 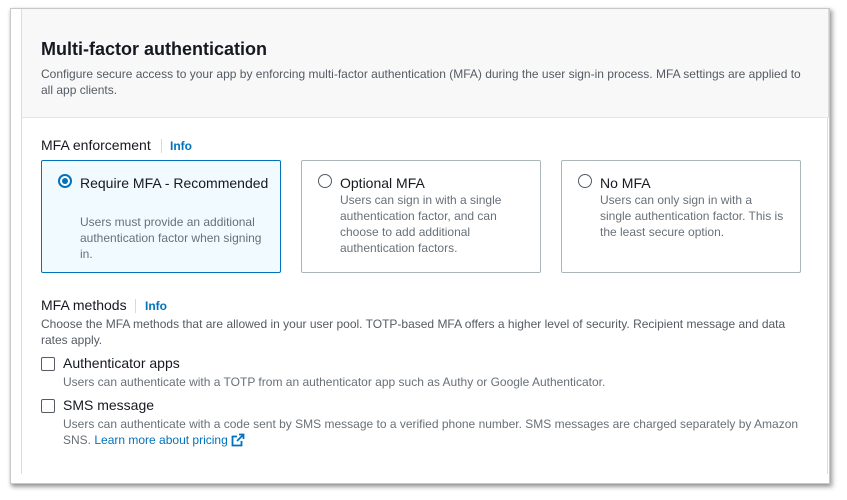 I want to click on option-title: Require MFA - Recommended, so click(x=174, y=183).